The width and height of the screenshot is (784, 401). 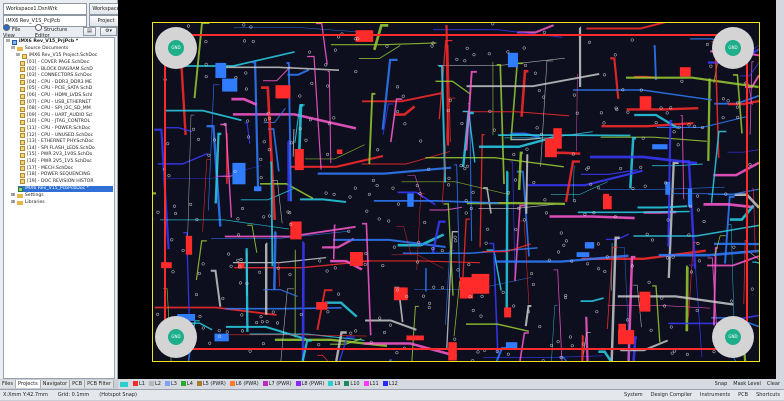 What do you see at coordinates (277, 384) in the screenshot?
I see `layer-tab: L7 (PWR)` at bounding box center [277, 384].